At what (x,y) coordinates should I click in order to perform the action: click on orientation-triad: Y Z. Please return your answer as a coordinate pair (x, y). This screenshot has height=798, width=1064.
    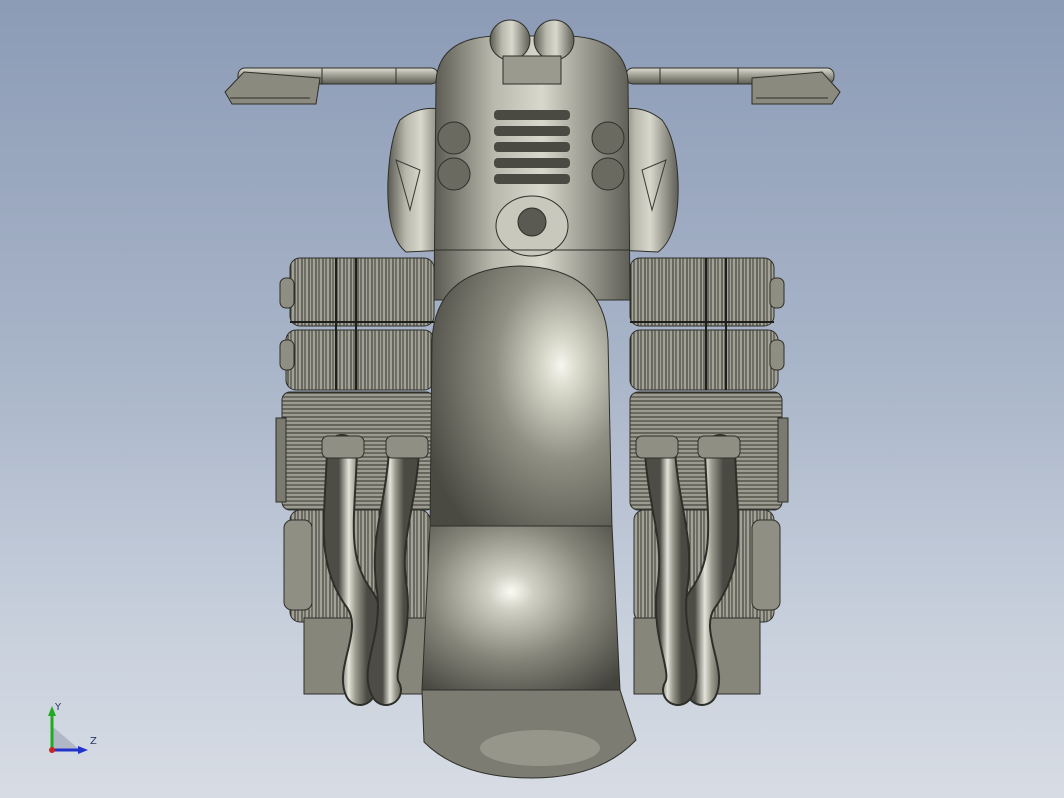
    Looking at the image, I should click on (72, 728).